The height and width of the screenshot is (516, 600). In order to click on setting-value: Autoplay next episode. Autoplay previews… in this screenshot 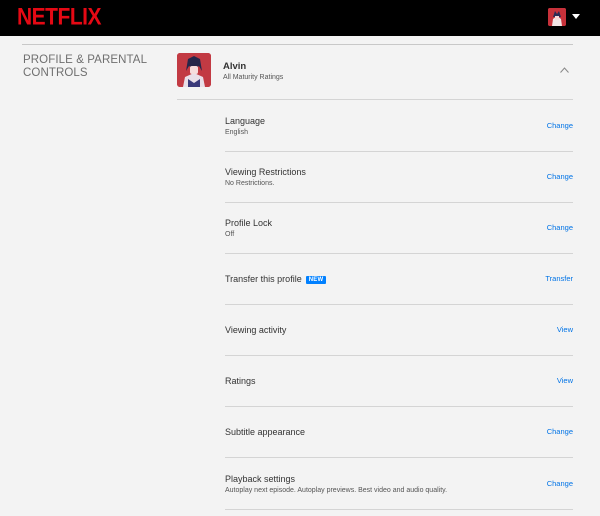, I will do `click(336, 490)`.